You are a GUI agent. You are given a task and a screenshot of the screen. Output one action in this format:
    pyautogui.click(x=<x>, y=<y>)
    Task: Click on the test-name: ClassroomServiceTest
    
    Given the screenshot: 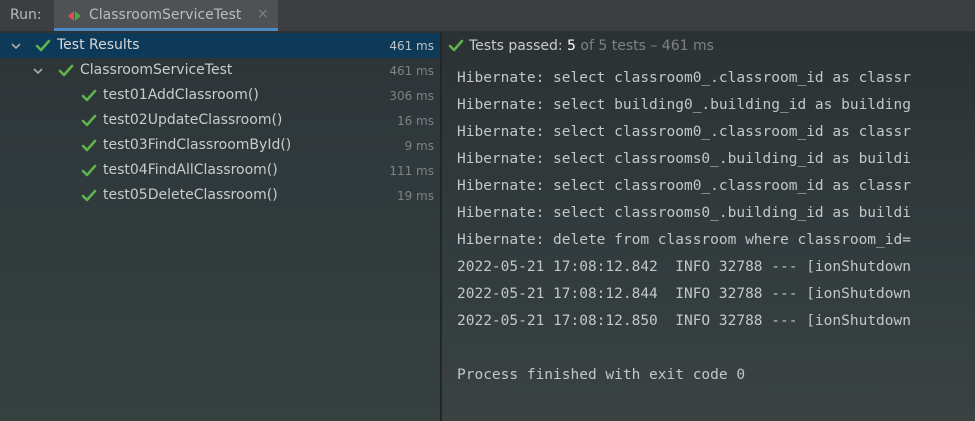 What is the action you would take?
    pyautogui.click(x=156, y=70)
    